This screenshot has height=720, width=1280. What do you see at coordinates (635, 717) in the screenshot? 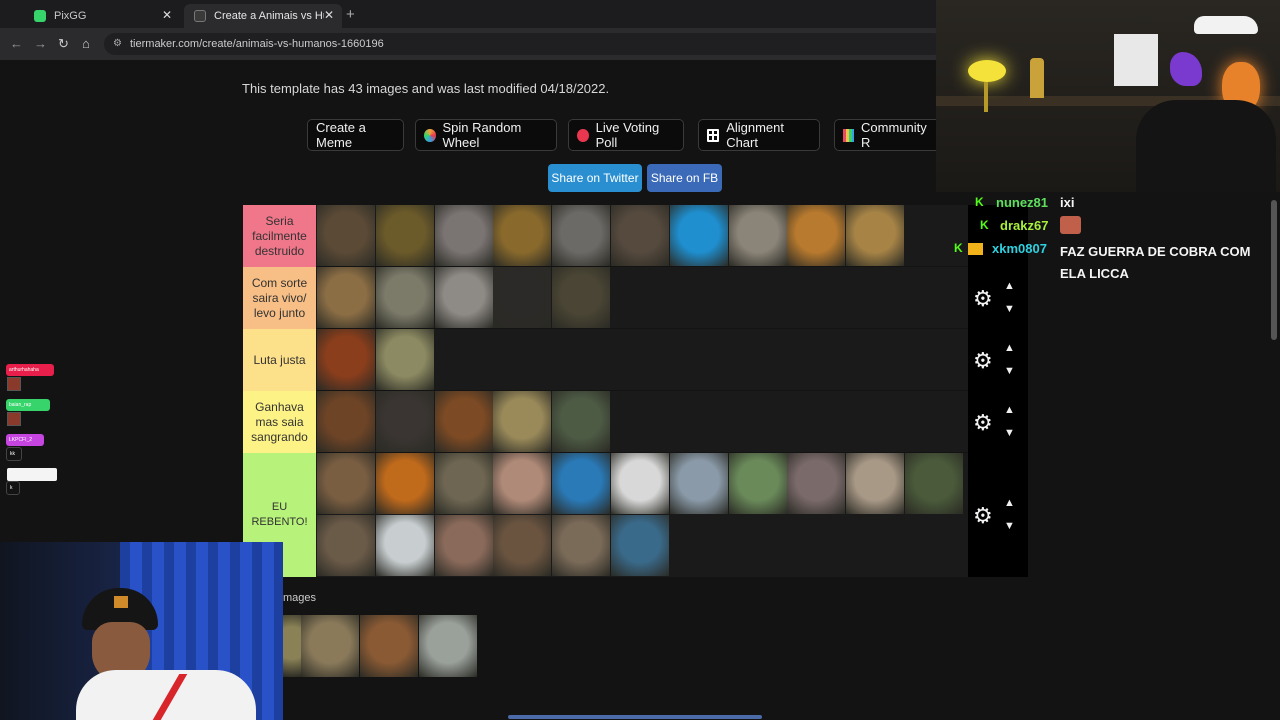
I see `horizontal-scrollbar` at bounding box center [635, 717].